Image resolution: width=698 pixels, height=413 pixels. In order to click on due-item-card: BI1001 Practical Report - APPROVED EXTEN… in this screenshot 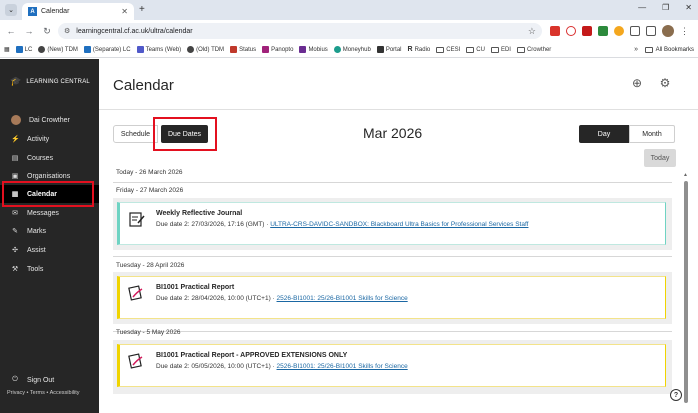, I will do `click(391, 365)`.